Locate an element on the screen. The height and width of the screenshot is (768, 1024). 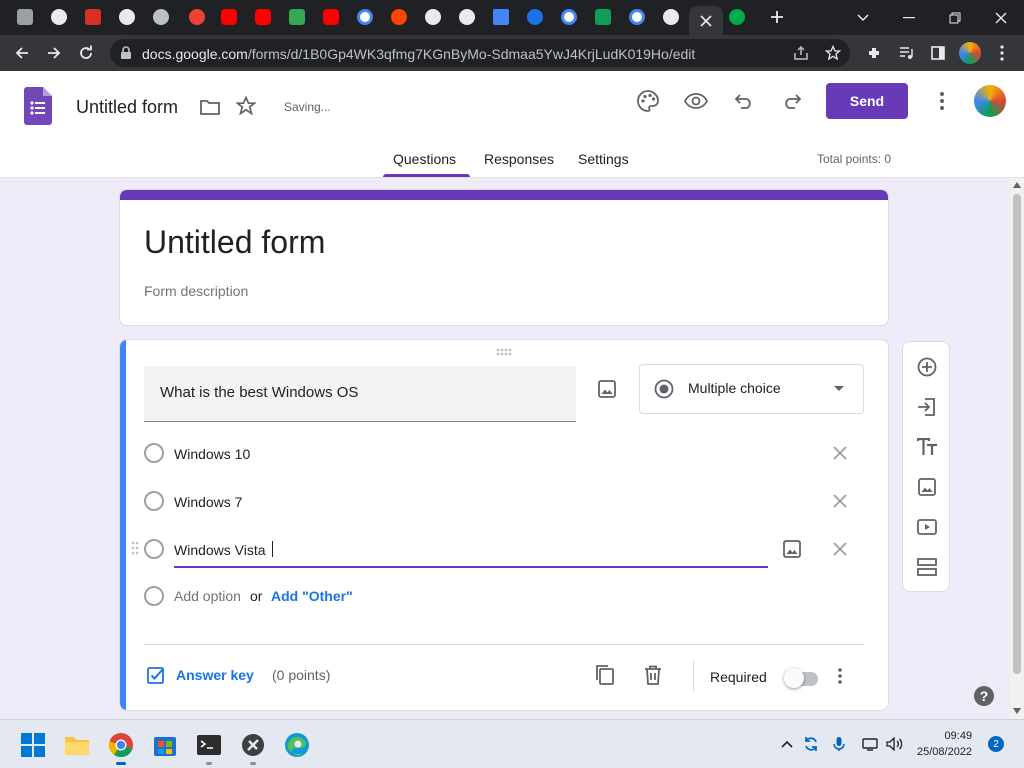
option-image-icon is located at coordinates (792, 549).